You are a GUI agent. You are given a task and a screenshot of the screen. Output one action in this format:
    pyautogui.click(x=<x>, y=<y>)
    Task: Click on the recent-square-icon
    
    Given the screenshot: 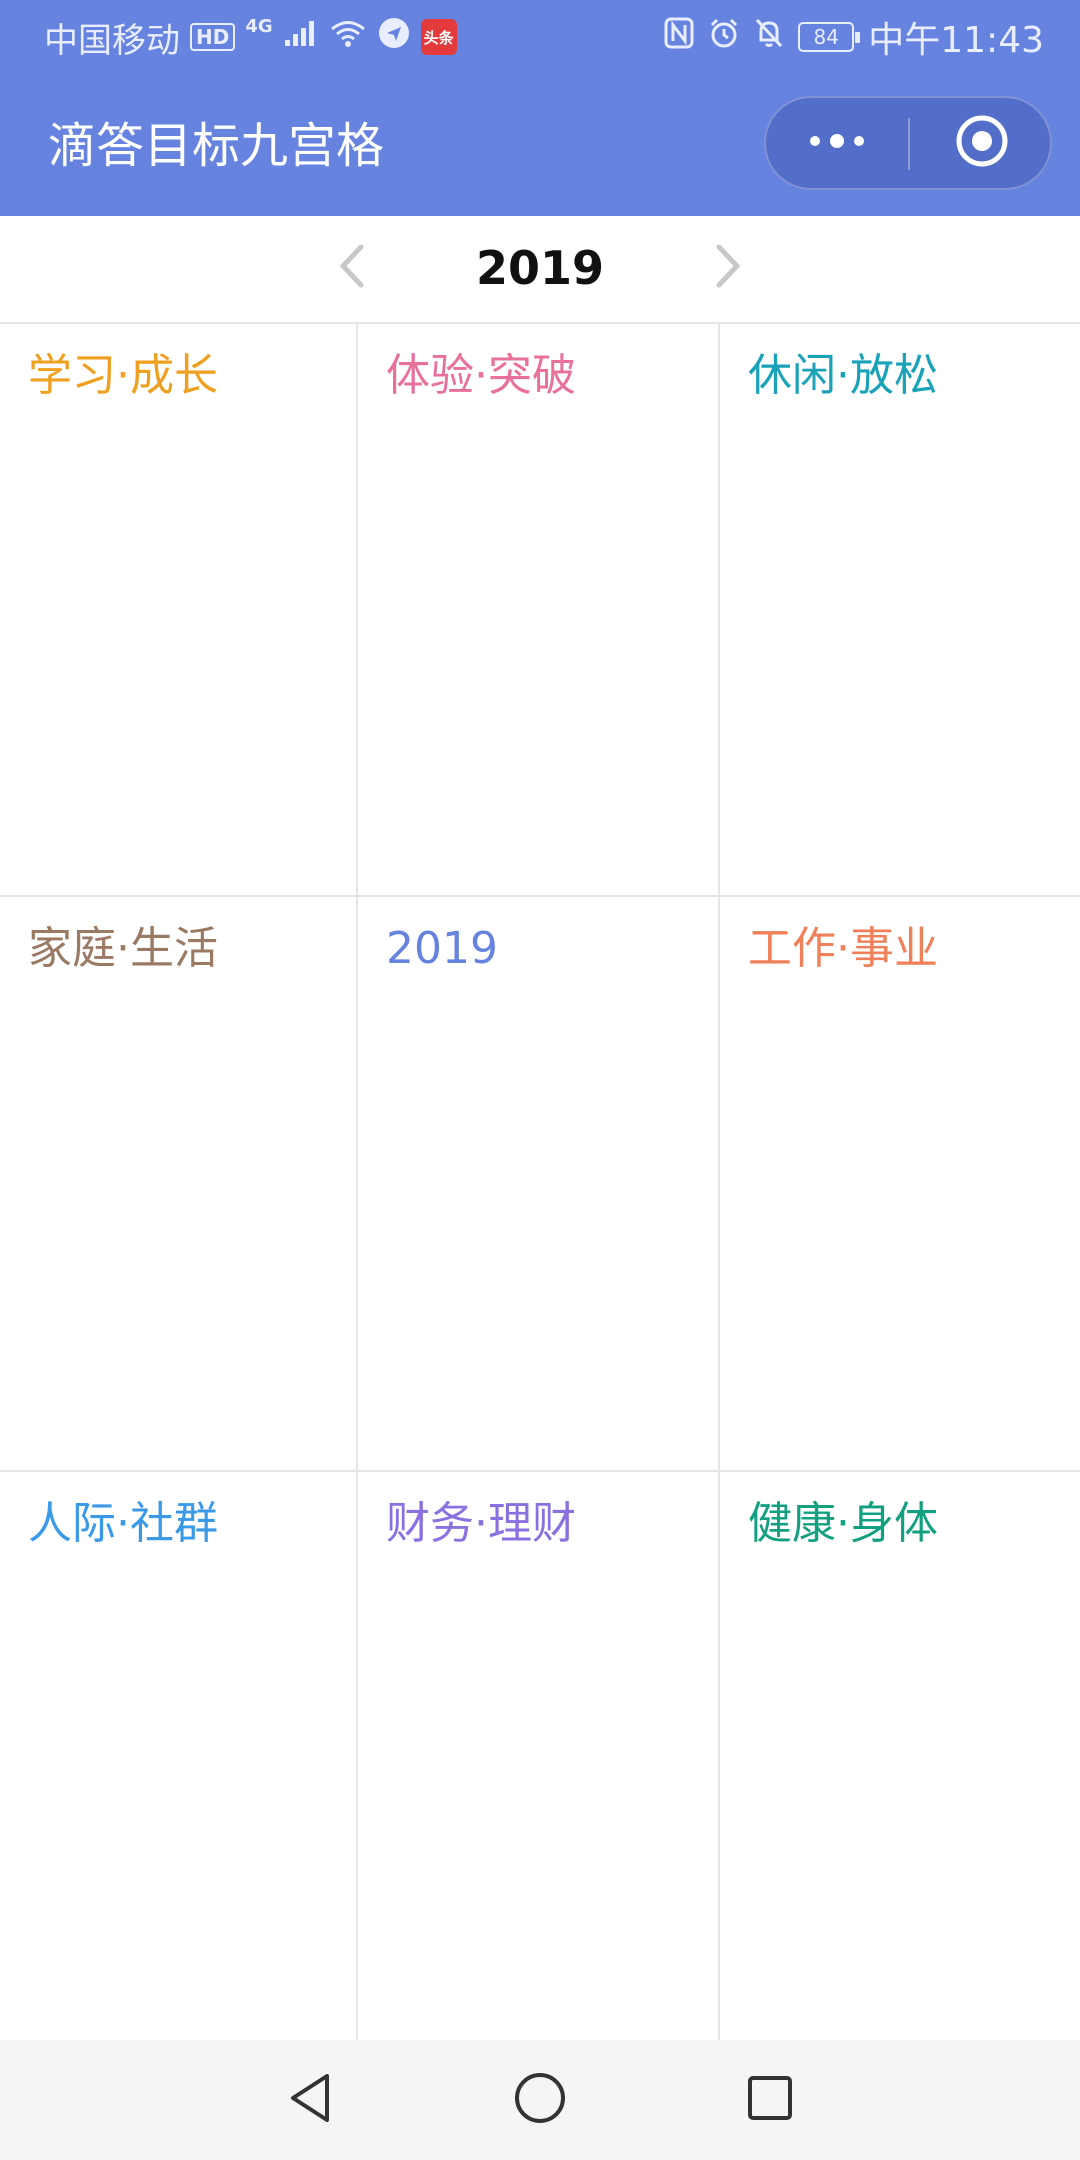 What is the action you would take?
    pyautogui.click(x=770, y=2100)
    